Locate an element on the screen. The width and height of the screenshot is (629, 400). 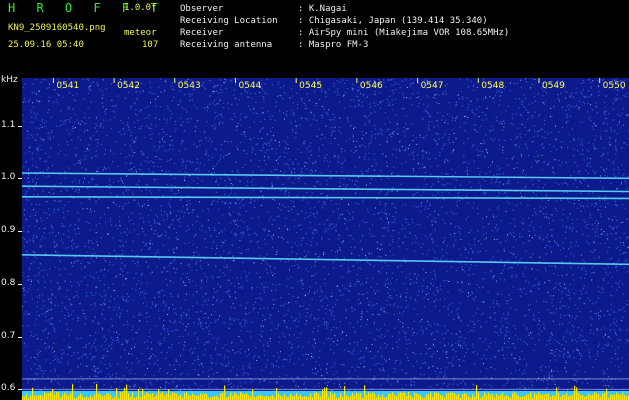
location-value: : Chigasaki, Japan (139.414 35.340) is located at coordinates (393, 21).